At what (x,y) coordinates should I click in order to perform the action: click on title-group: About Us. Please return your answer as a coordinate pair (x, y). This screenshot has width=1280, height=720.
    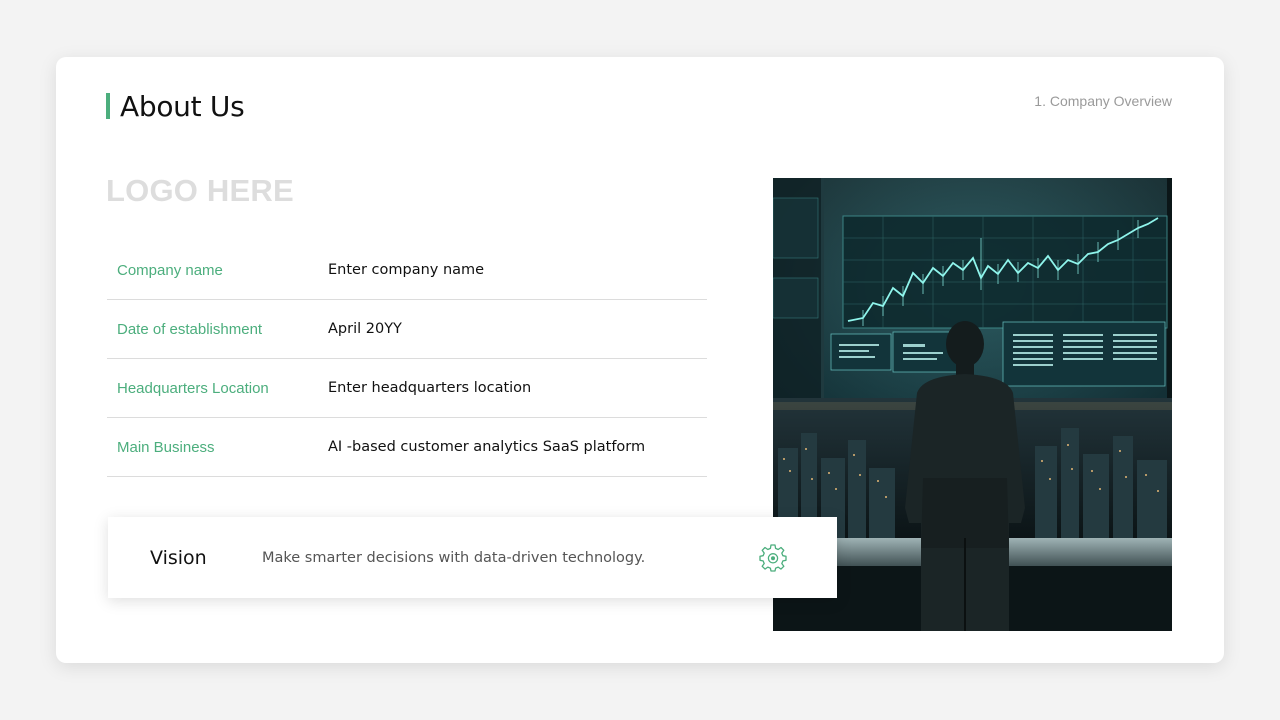
    Looking at the image, I should click on (175, 106).